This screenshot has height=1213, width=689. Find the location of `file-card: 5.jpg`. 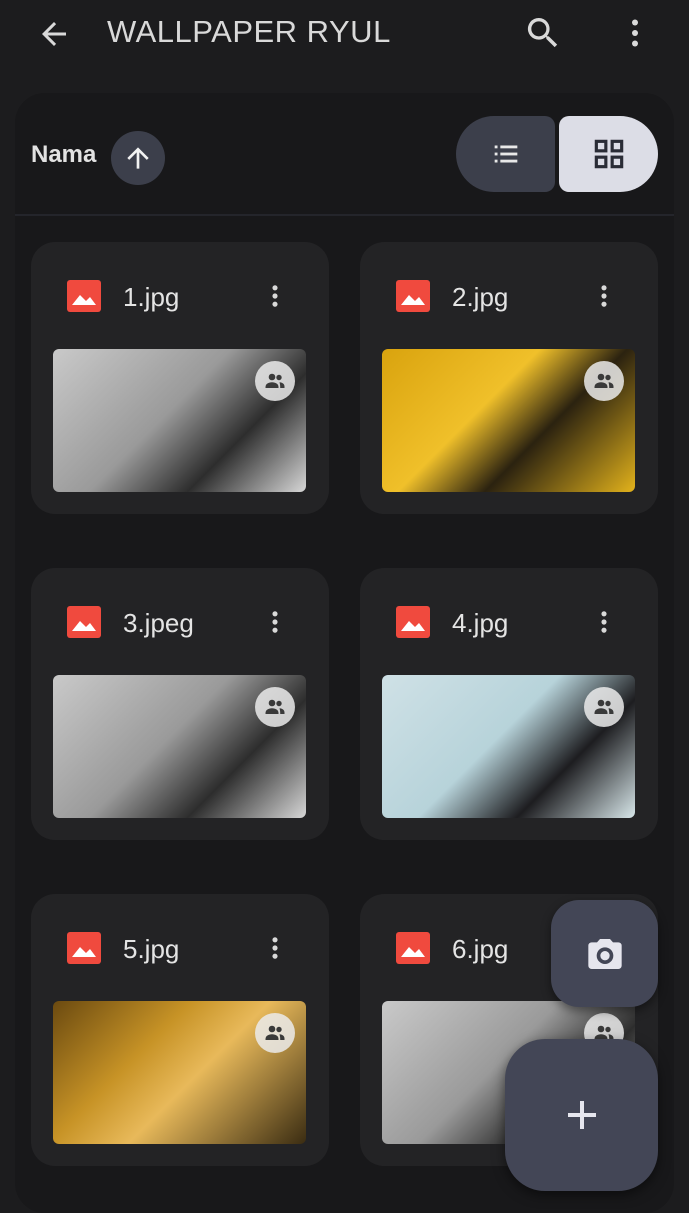

file-card: 5.jpg is located at coordinates (180, 1030).